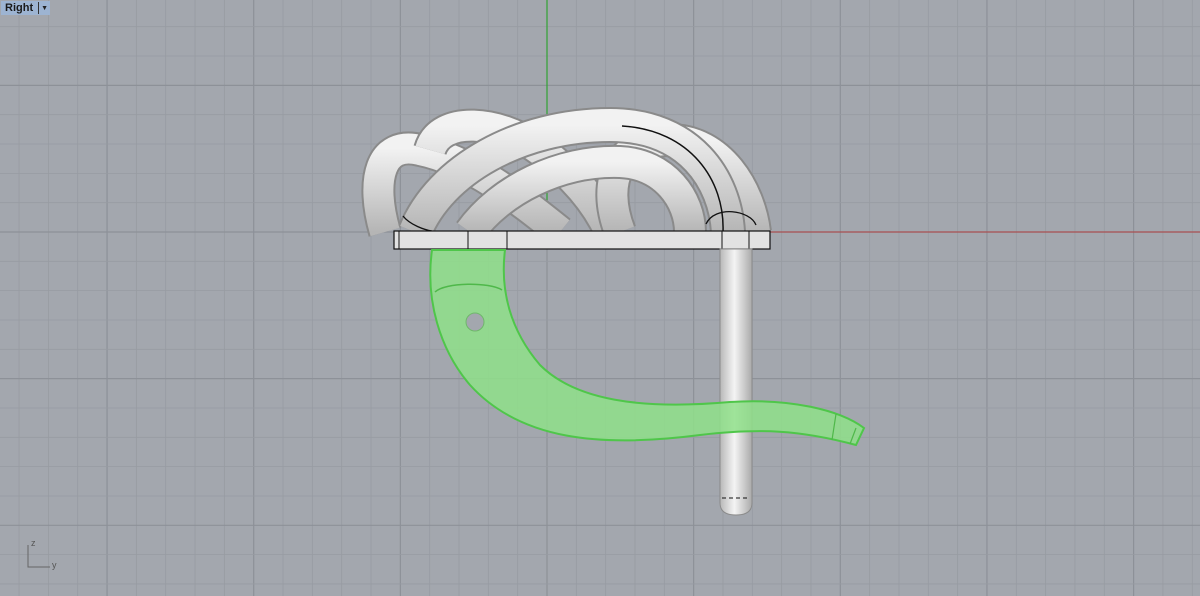 This screenshot has height=596, width=1200. Describe the element at coordinates (647, 348) in the screenshot. I see `selected-bracket` at that location.